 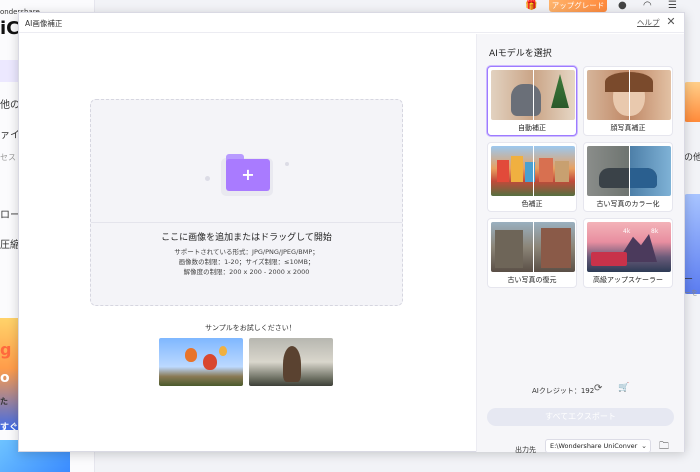 I want to click on sample-label: サンプルをお試しください！, so click(x=250, y=328).